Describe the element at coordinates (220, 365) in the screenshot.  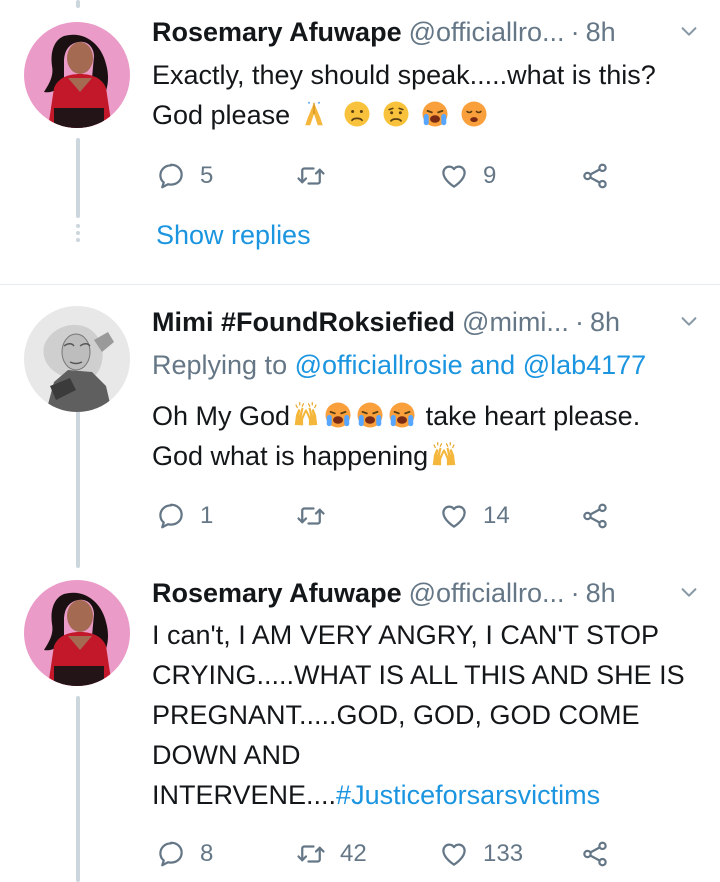
I see `replying-label: Replying to` at that location.